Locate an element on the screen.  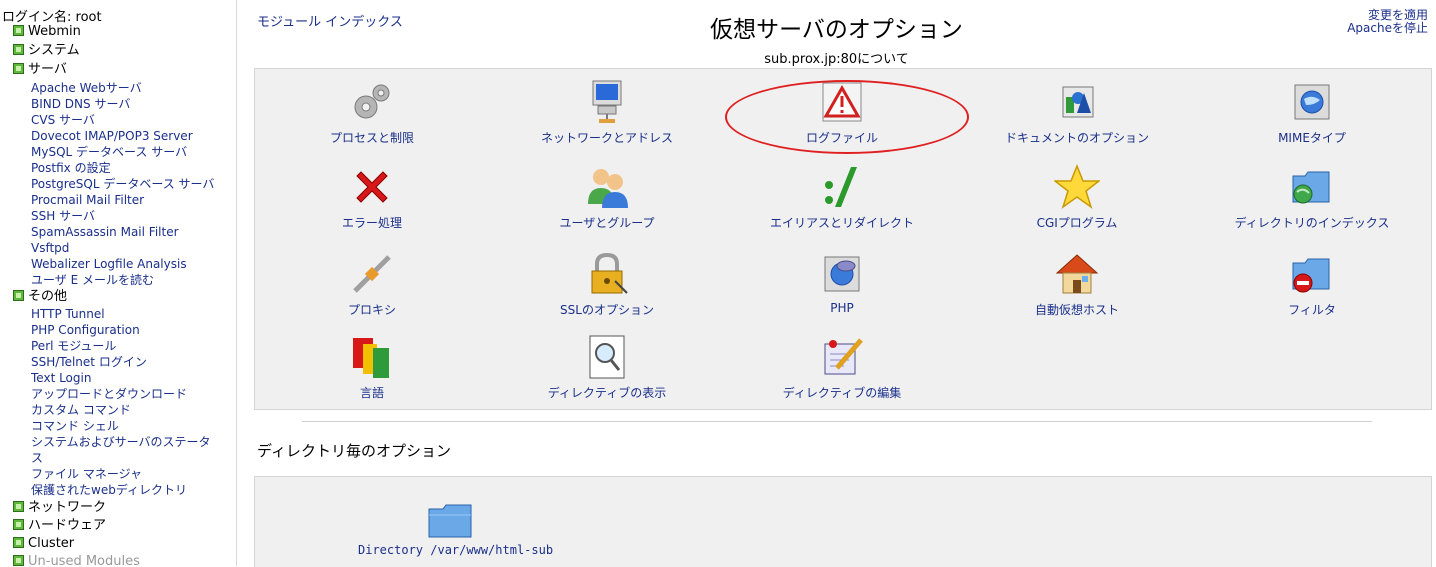
category-label: その他 is located at coordinates (48, 296).